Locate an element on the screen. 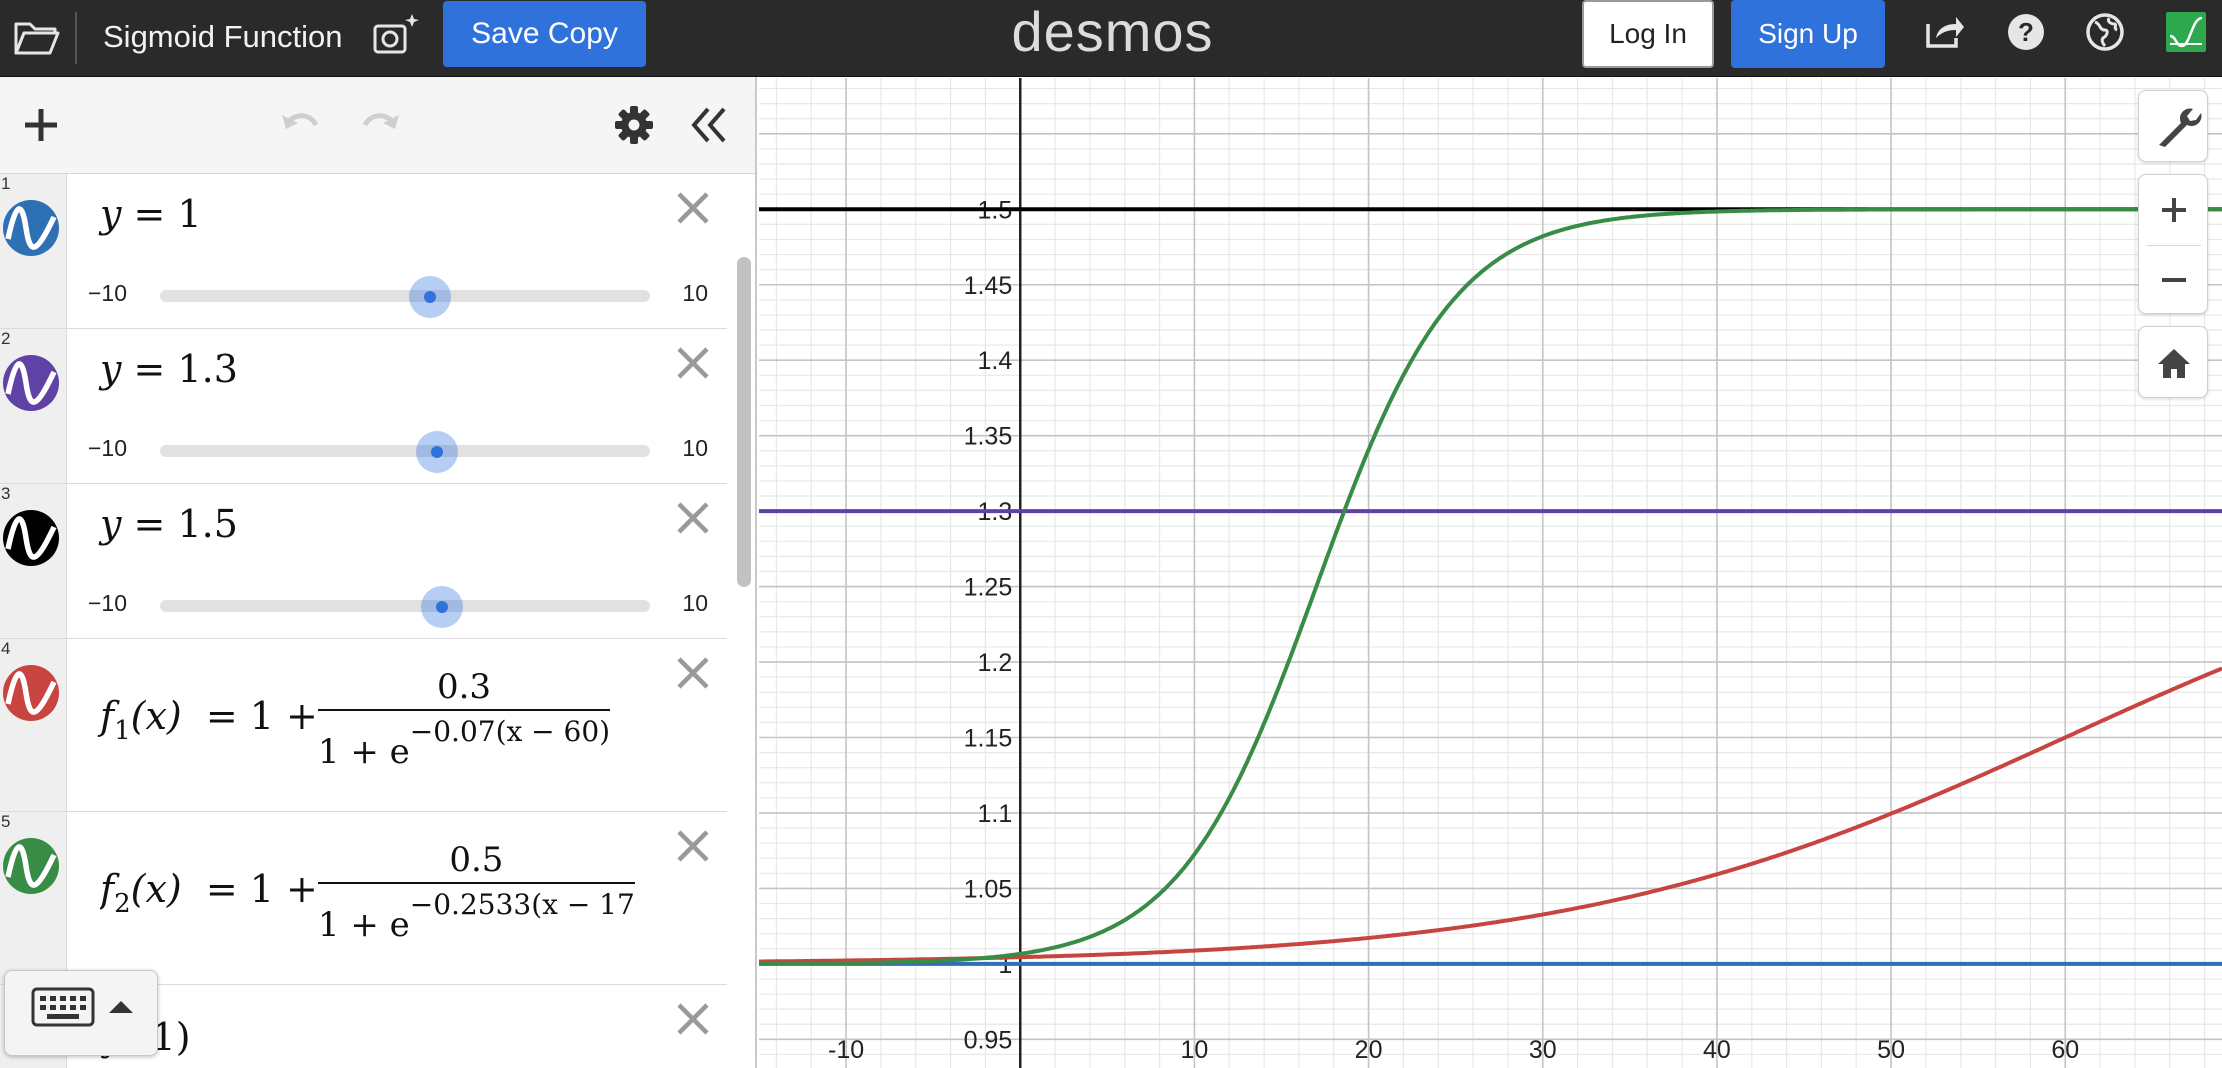 The height and width of the screenshot is (1068, 2222). help-icon: ? is located at coordinates (2026, 32).